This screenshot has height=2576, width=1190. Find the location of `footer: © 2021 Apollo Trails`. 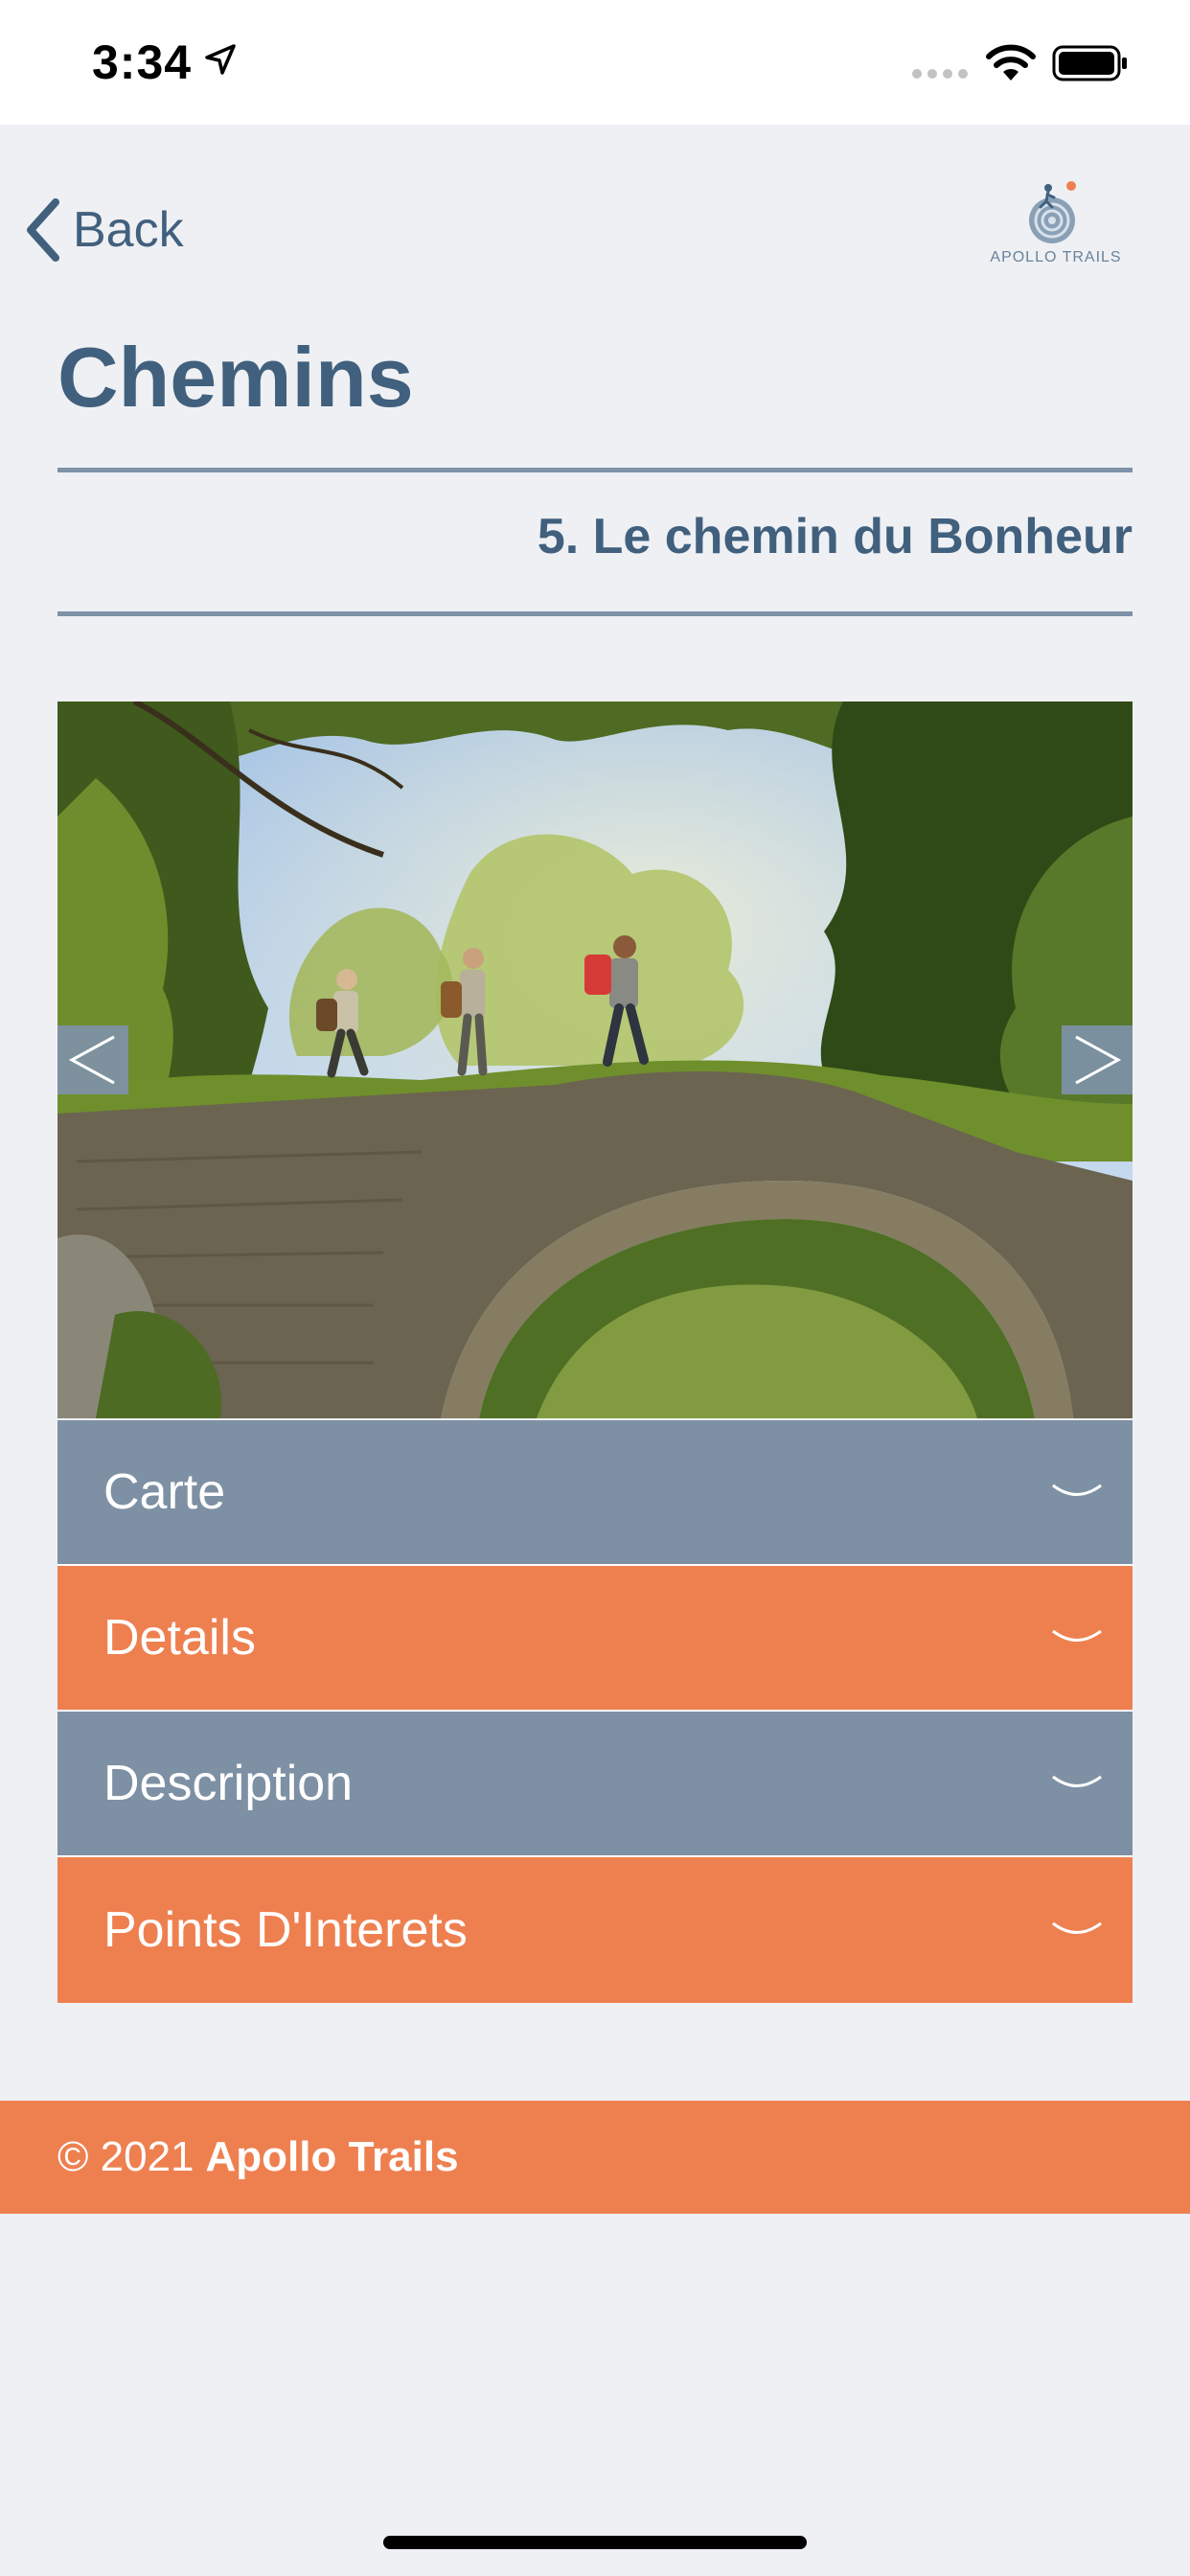

footer: © 2021 Apollo Trails is located at coordinates (595, 2157).